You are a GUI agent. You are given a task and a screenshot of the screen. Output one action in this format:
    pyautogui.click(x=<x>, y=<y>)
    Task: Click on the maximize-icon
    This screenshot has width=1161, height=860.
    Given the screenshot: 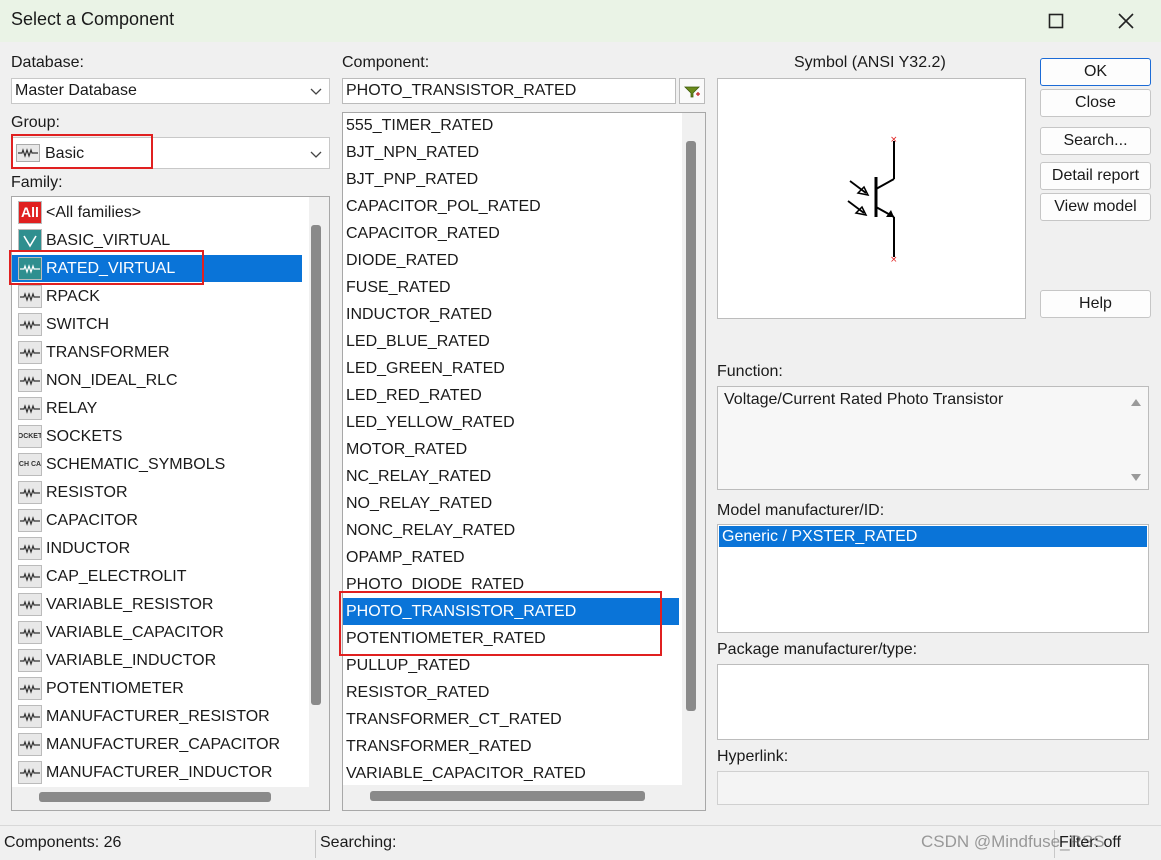 What is the action you would take?
    pyautogui.click(x=1056, y=21)
    